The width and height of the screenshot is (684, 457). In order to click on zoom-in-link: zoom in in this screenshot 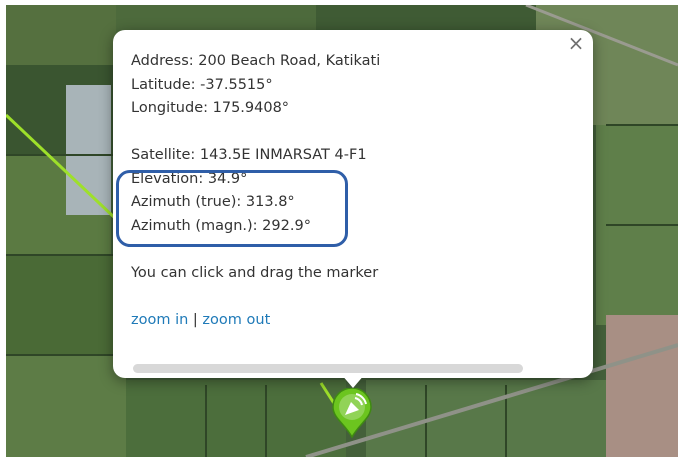, I will do `click(159, 320)`.